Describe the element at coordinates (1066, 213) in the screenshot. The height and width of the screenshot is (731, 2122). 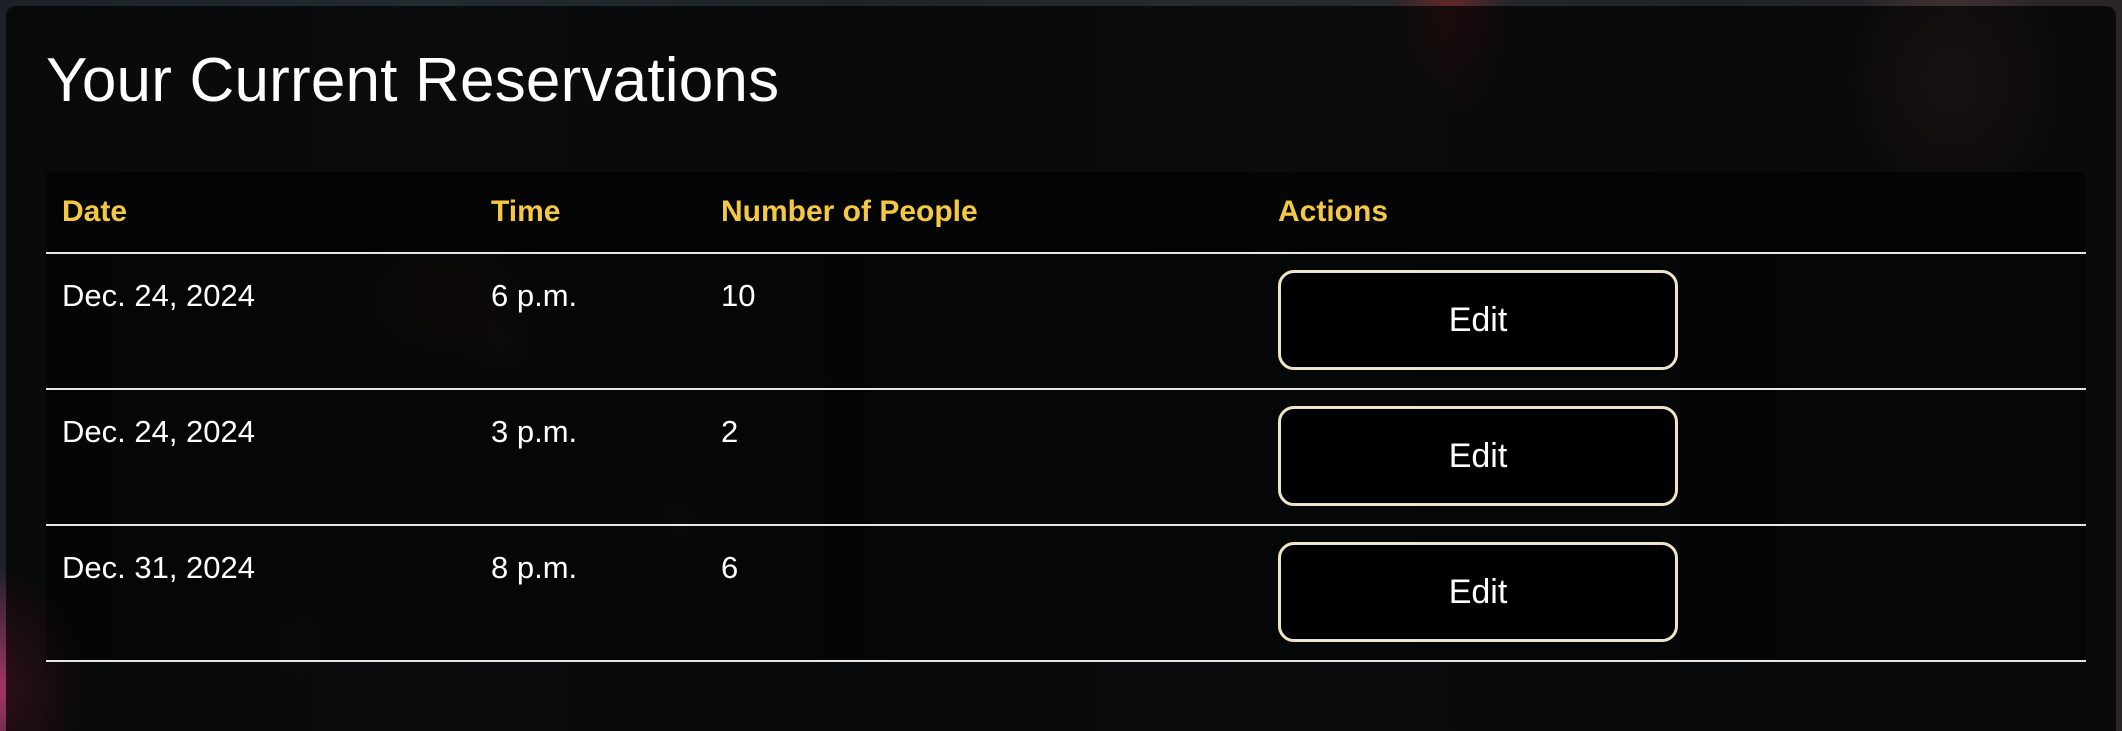
I see `table-header-row: Date Time Number of People Actions` at that location.